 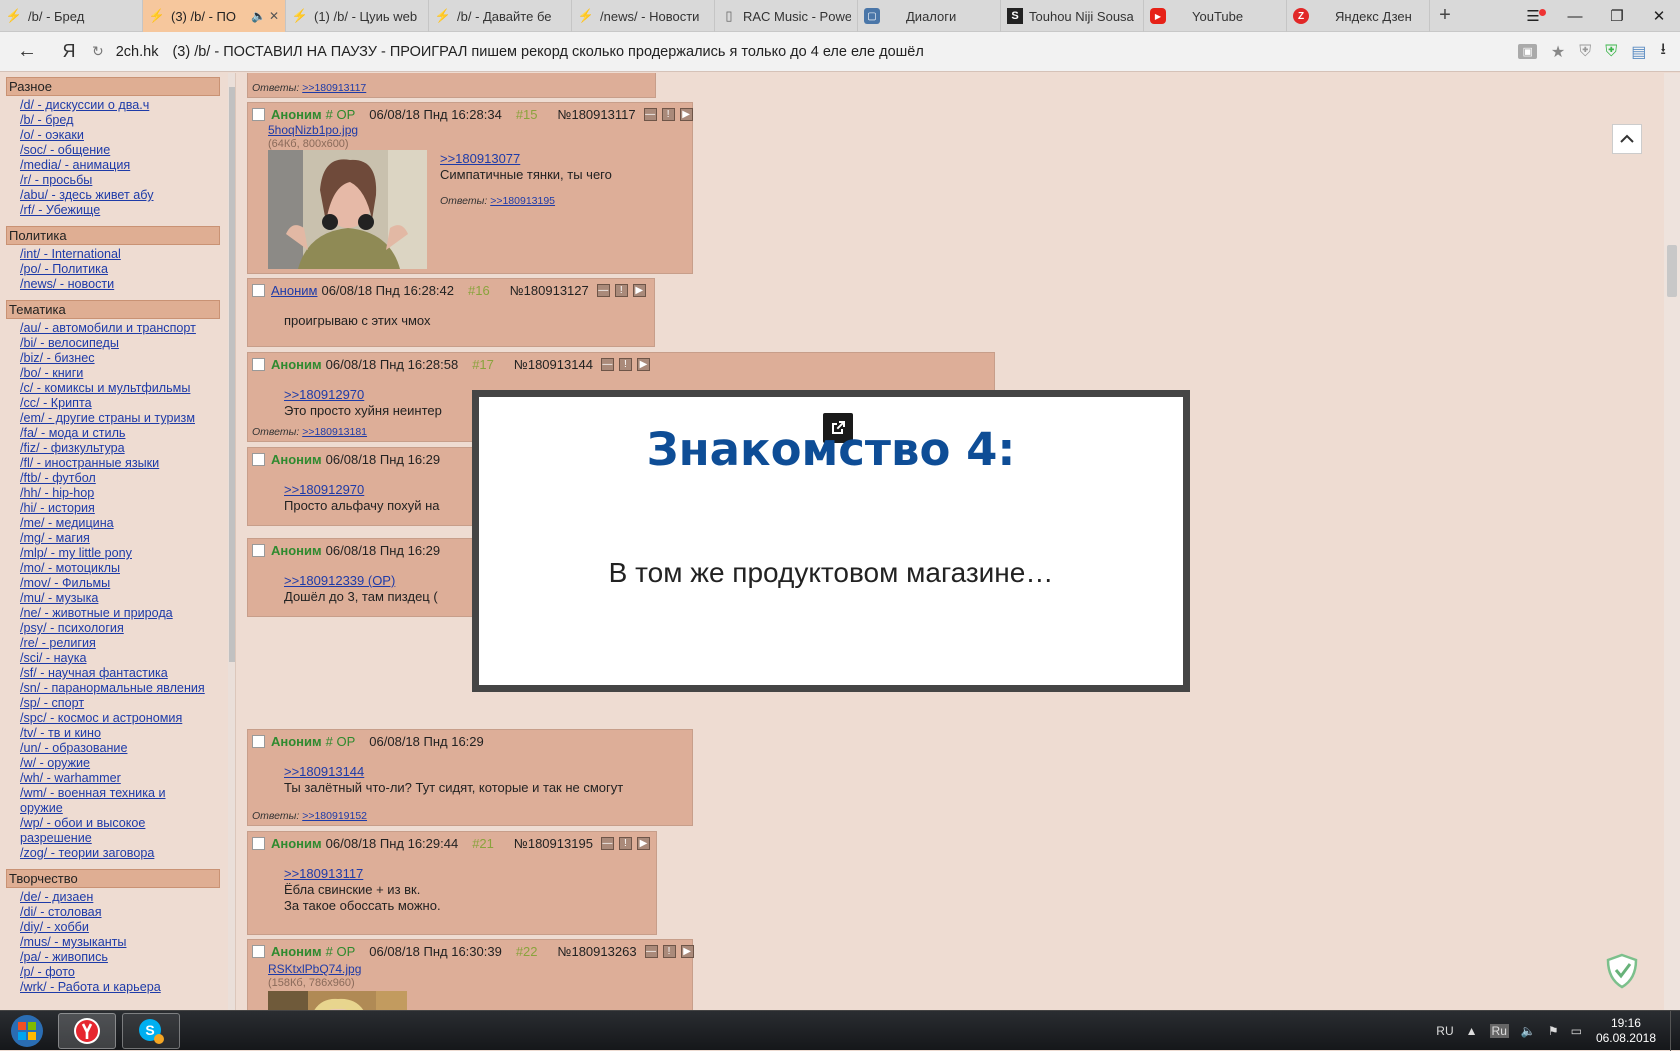 What do you see at coordinates (1358, 16) in the screenshot?
I see `tab-yandex-zen: Z Яндекс Дзен` at bounding box center [1358, 16].